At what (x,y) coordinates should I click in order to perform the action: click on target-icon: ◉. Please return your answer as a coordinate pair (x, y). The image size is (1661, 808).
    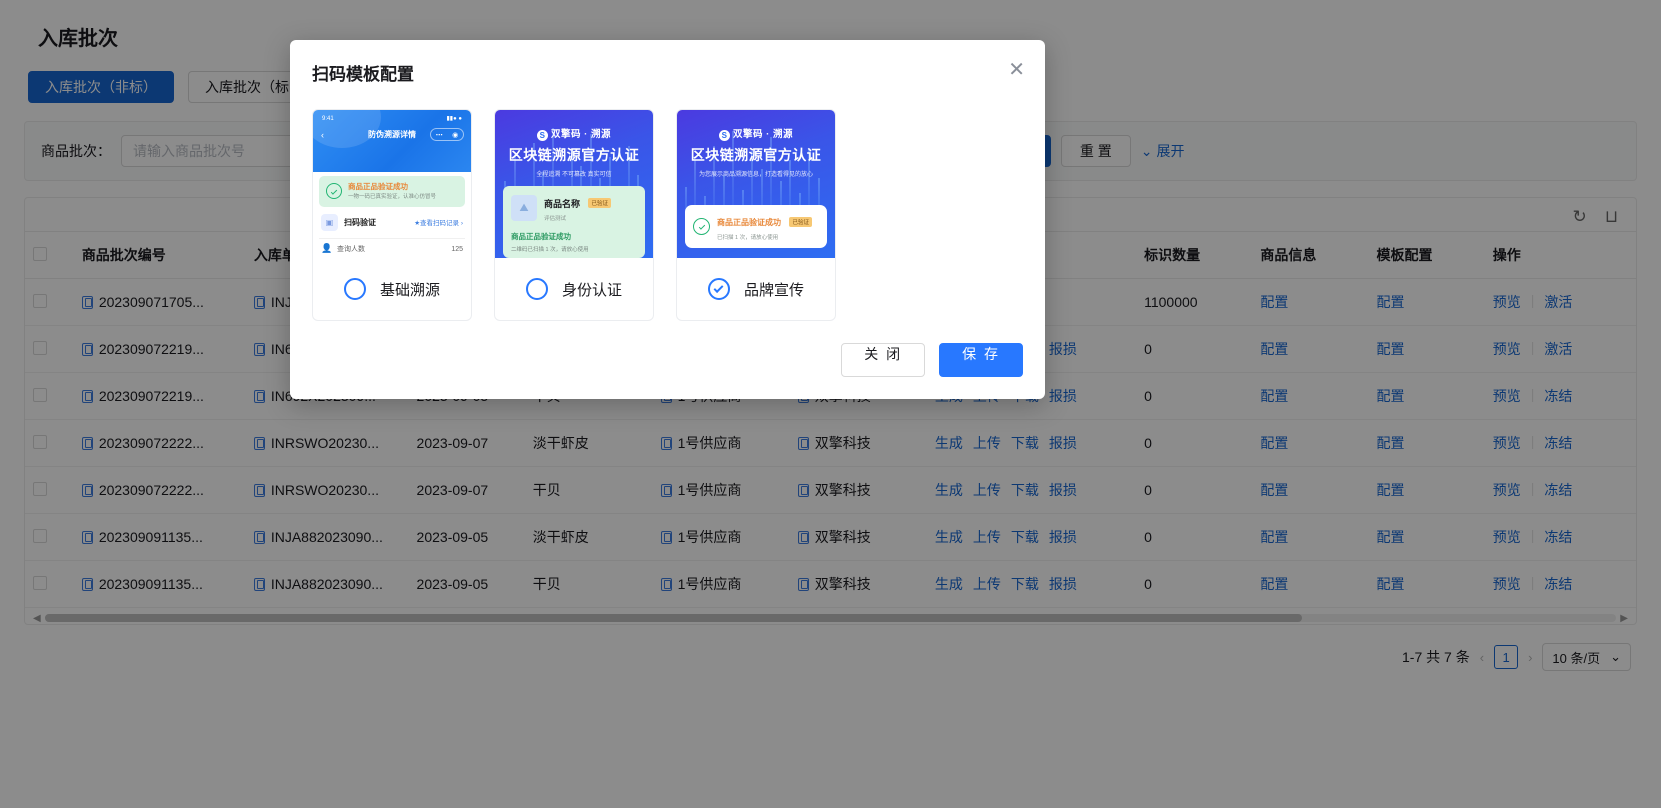
    Looking at the image, I should click on (455, 135).